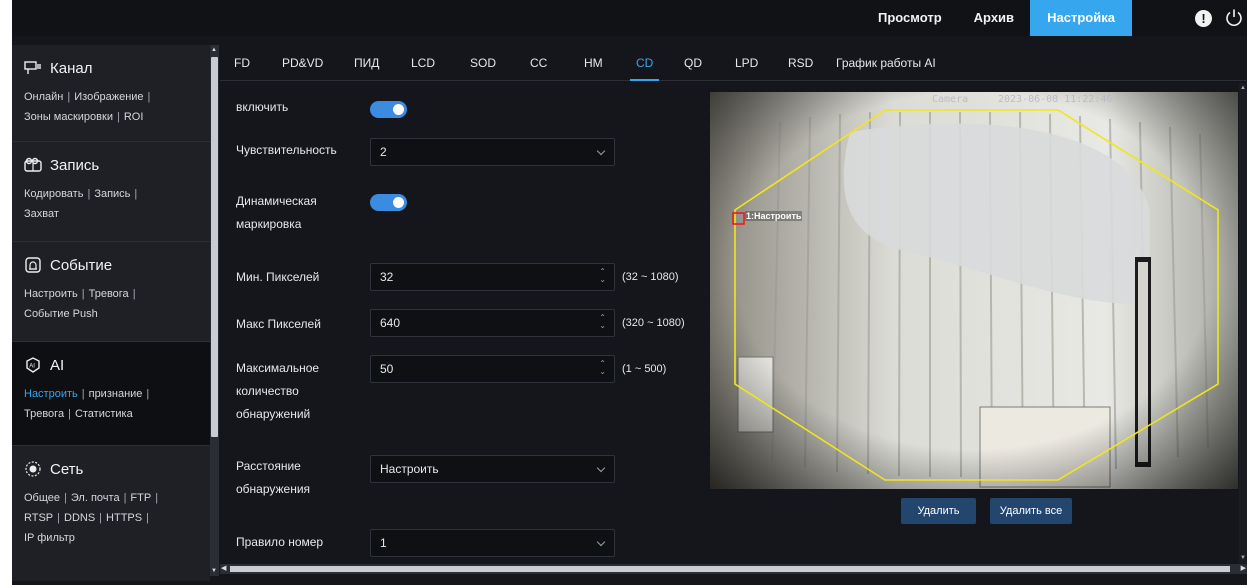 This screenshot has width=1247, height=585. I want to click on sidebar-links-event: Настроить | Тревога | Событие Push, so click(80, 304).